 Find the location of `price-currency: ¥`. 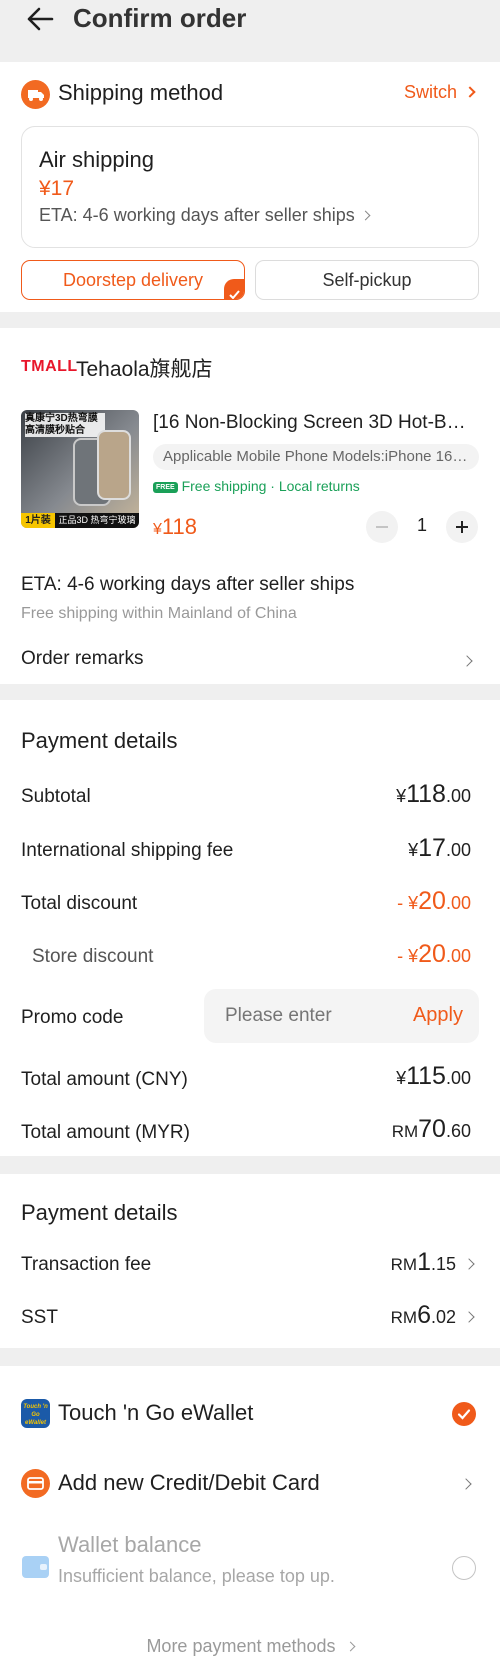

price-currency: ¥ is located at coordinates (157, 529).